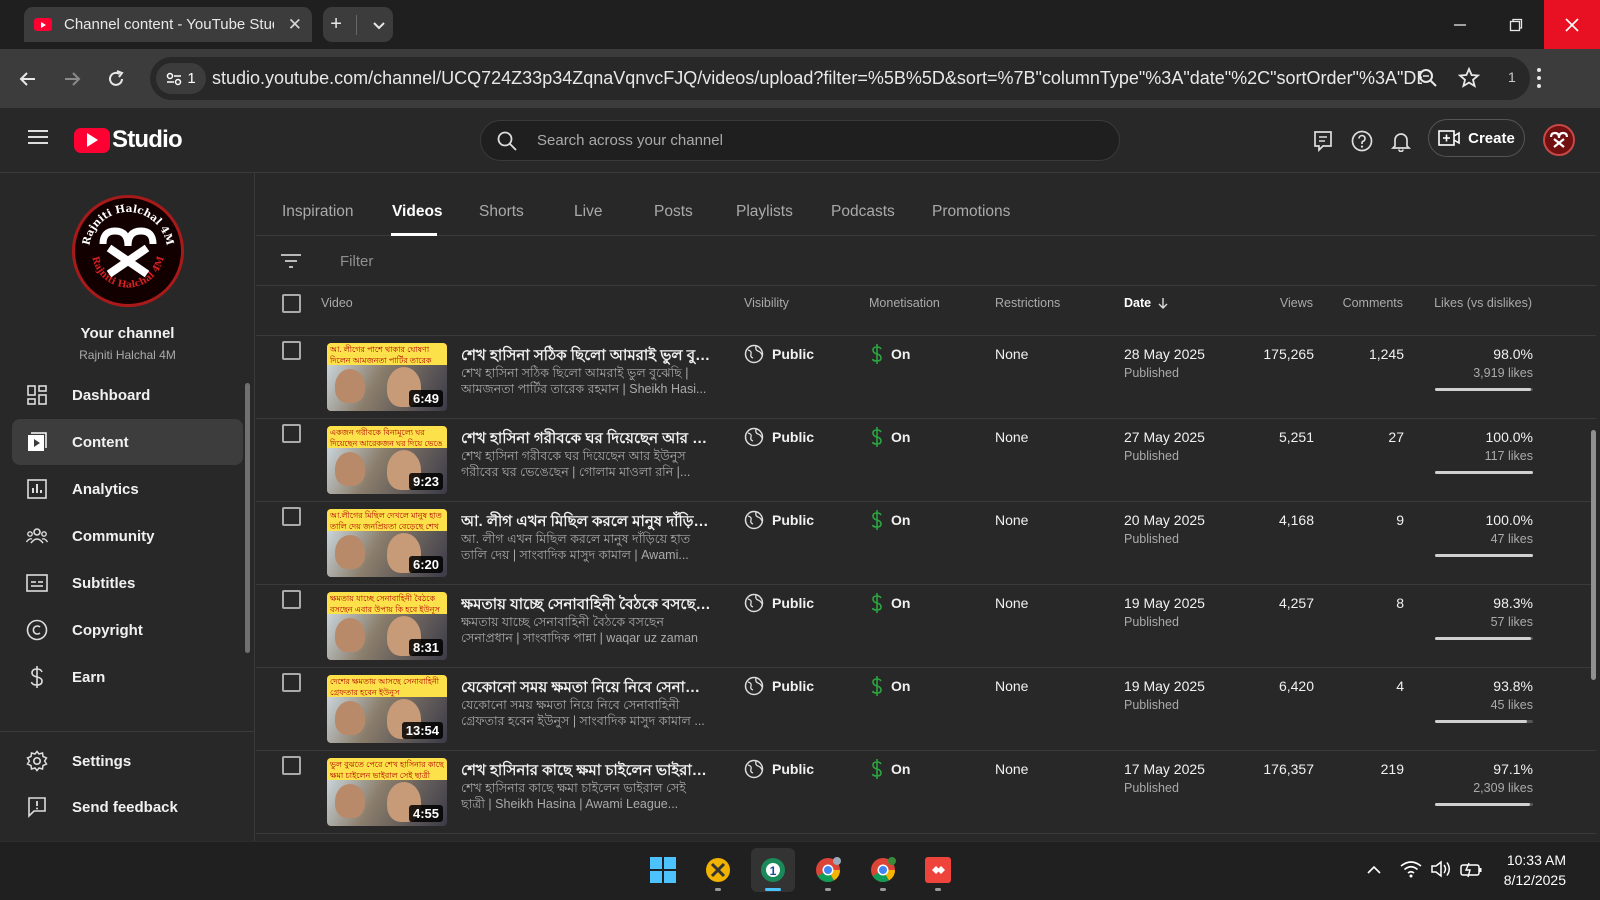  Describe the element at coordinates (356, 261) in the screenshot. I see `filter-input: Filter` at that location.